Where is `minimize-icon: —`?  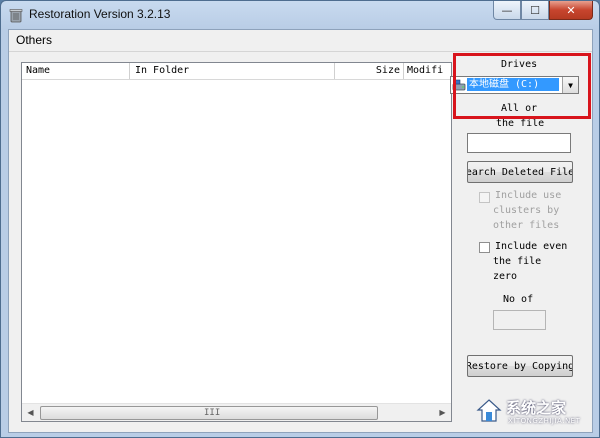
minimize-icon: — is located at coordinates (507, 10).